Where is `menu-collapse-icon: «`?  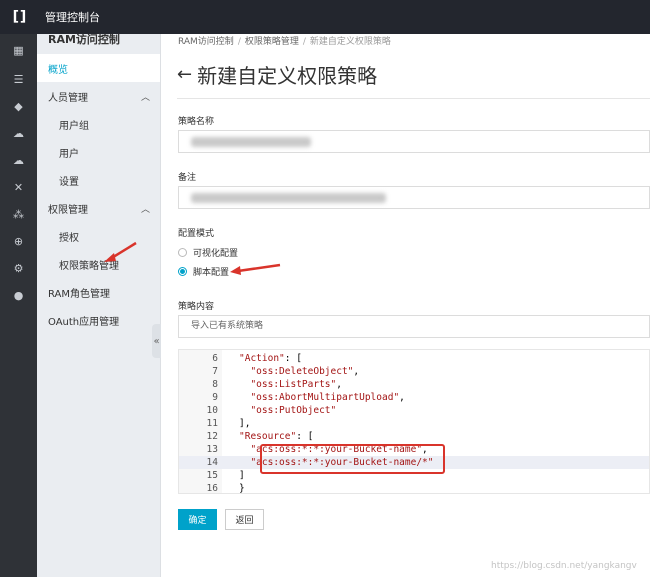
menu-collapse-icon: « is located at coordinates (156, 341).